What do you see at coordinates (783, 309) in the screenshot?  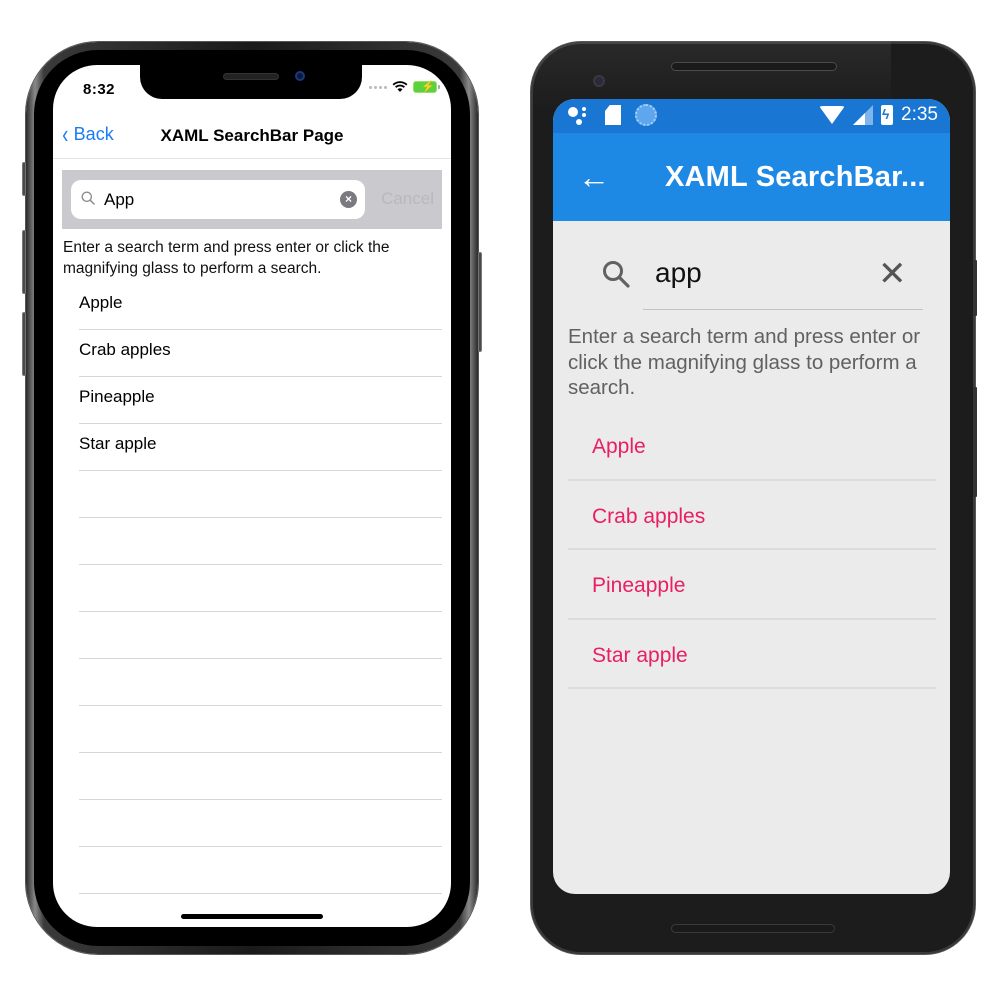 I see `search-input-underline` at bounding box center [783, 309].